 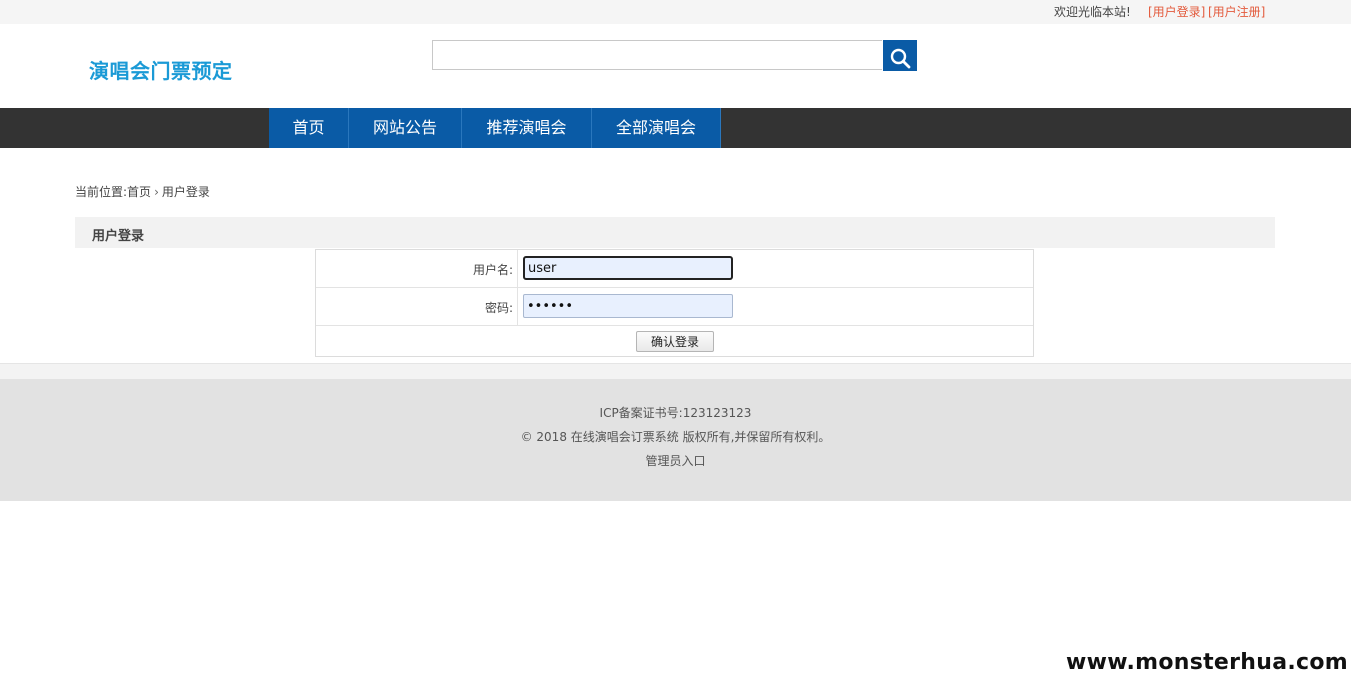 I want to click on breadcrumb-current: 用户登录, so click(x=185, y=192).